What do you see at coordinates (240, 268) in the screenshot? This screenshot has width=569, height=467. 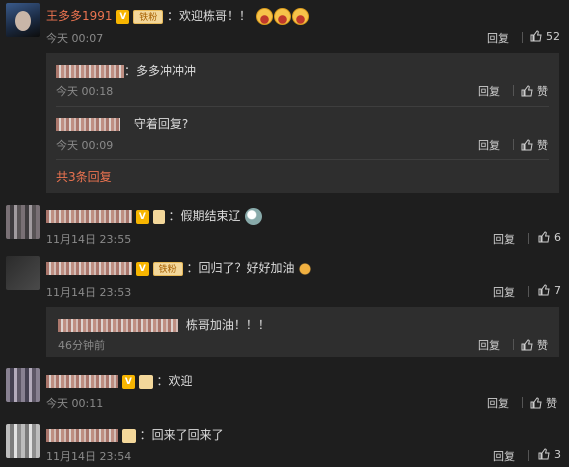 I see `comment-text: ：回归了？好好加油` at bounding box center [240, 268].